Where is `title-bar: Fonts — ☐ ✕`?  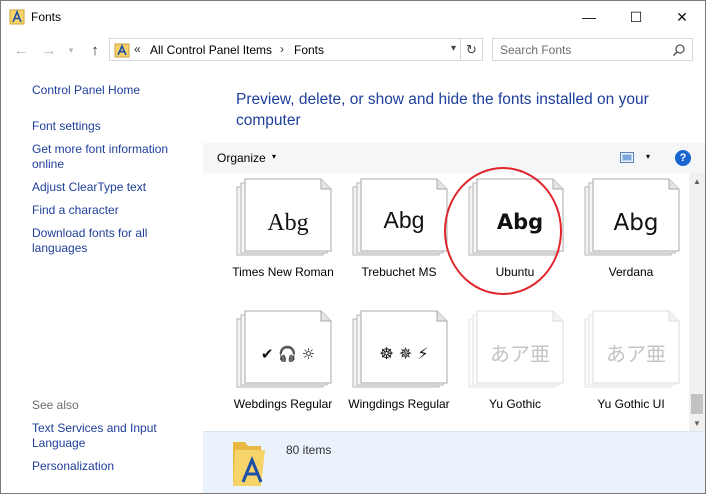
title-bar: Fonts — ☐ ✕ is located at coordinates (353, 17).